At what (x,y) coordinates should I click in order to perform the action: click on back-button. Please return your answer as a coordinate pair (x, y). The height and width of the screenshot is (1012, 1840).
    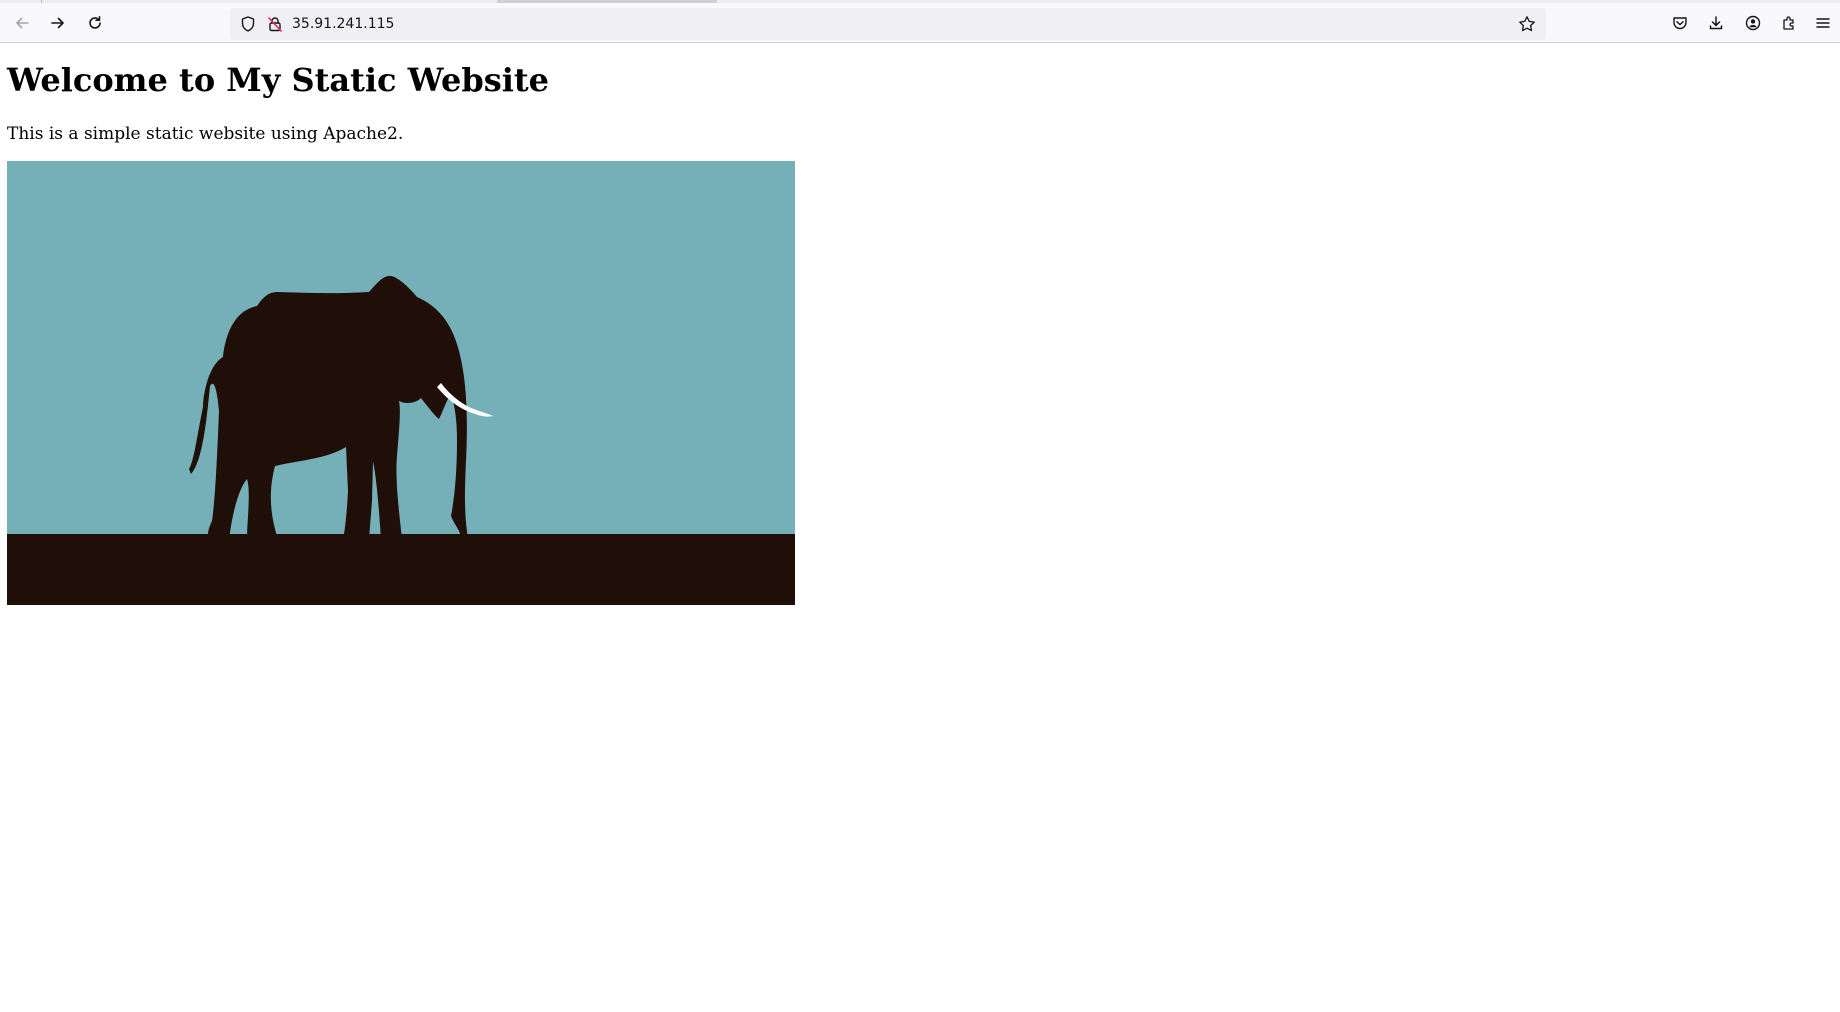
    Looking at the image, I should click on (22, 23).